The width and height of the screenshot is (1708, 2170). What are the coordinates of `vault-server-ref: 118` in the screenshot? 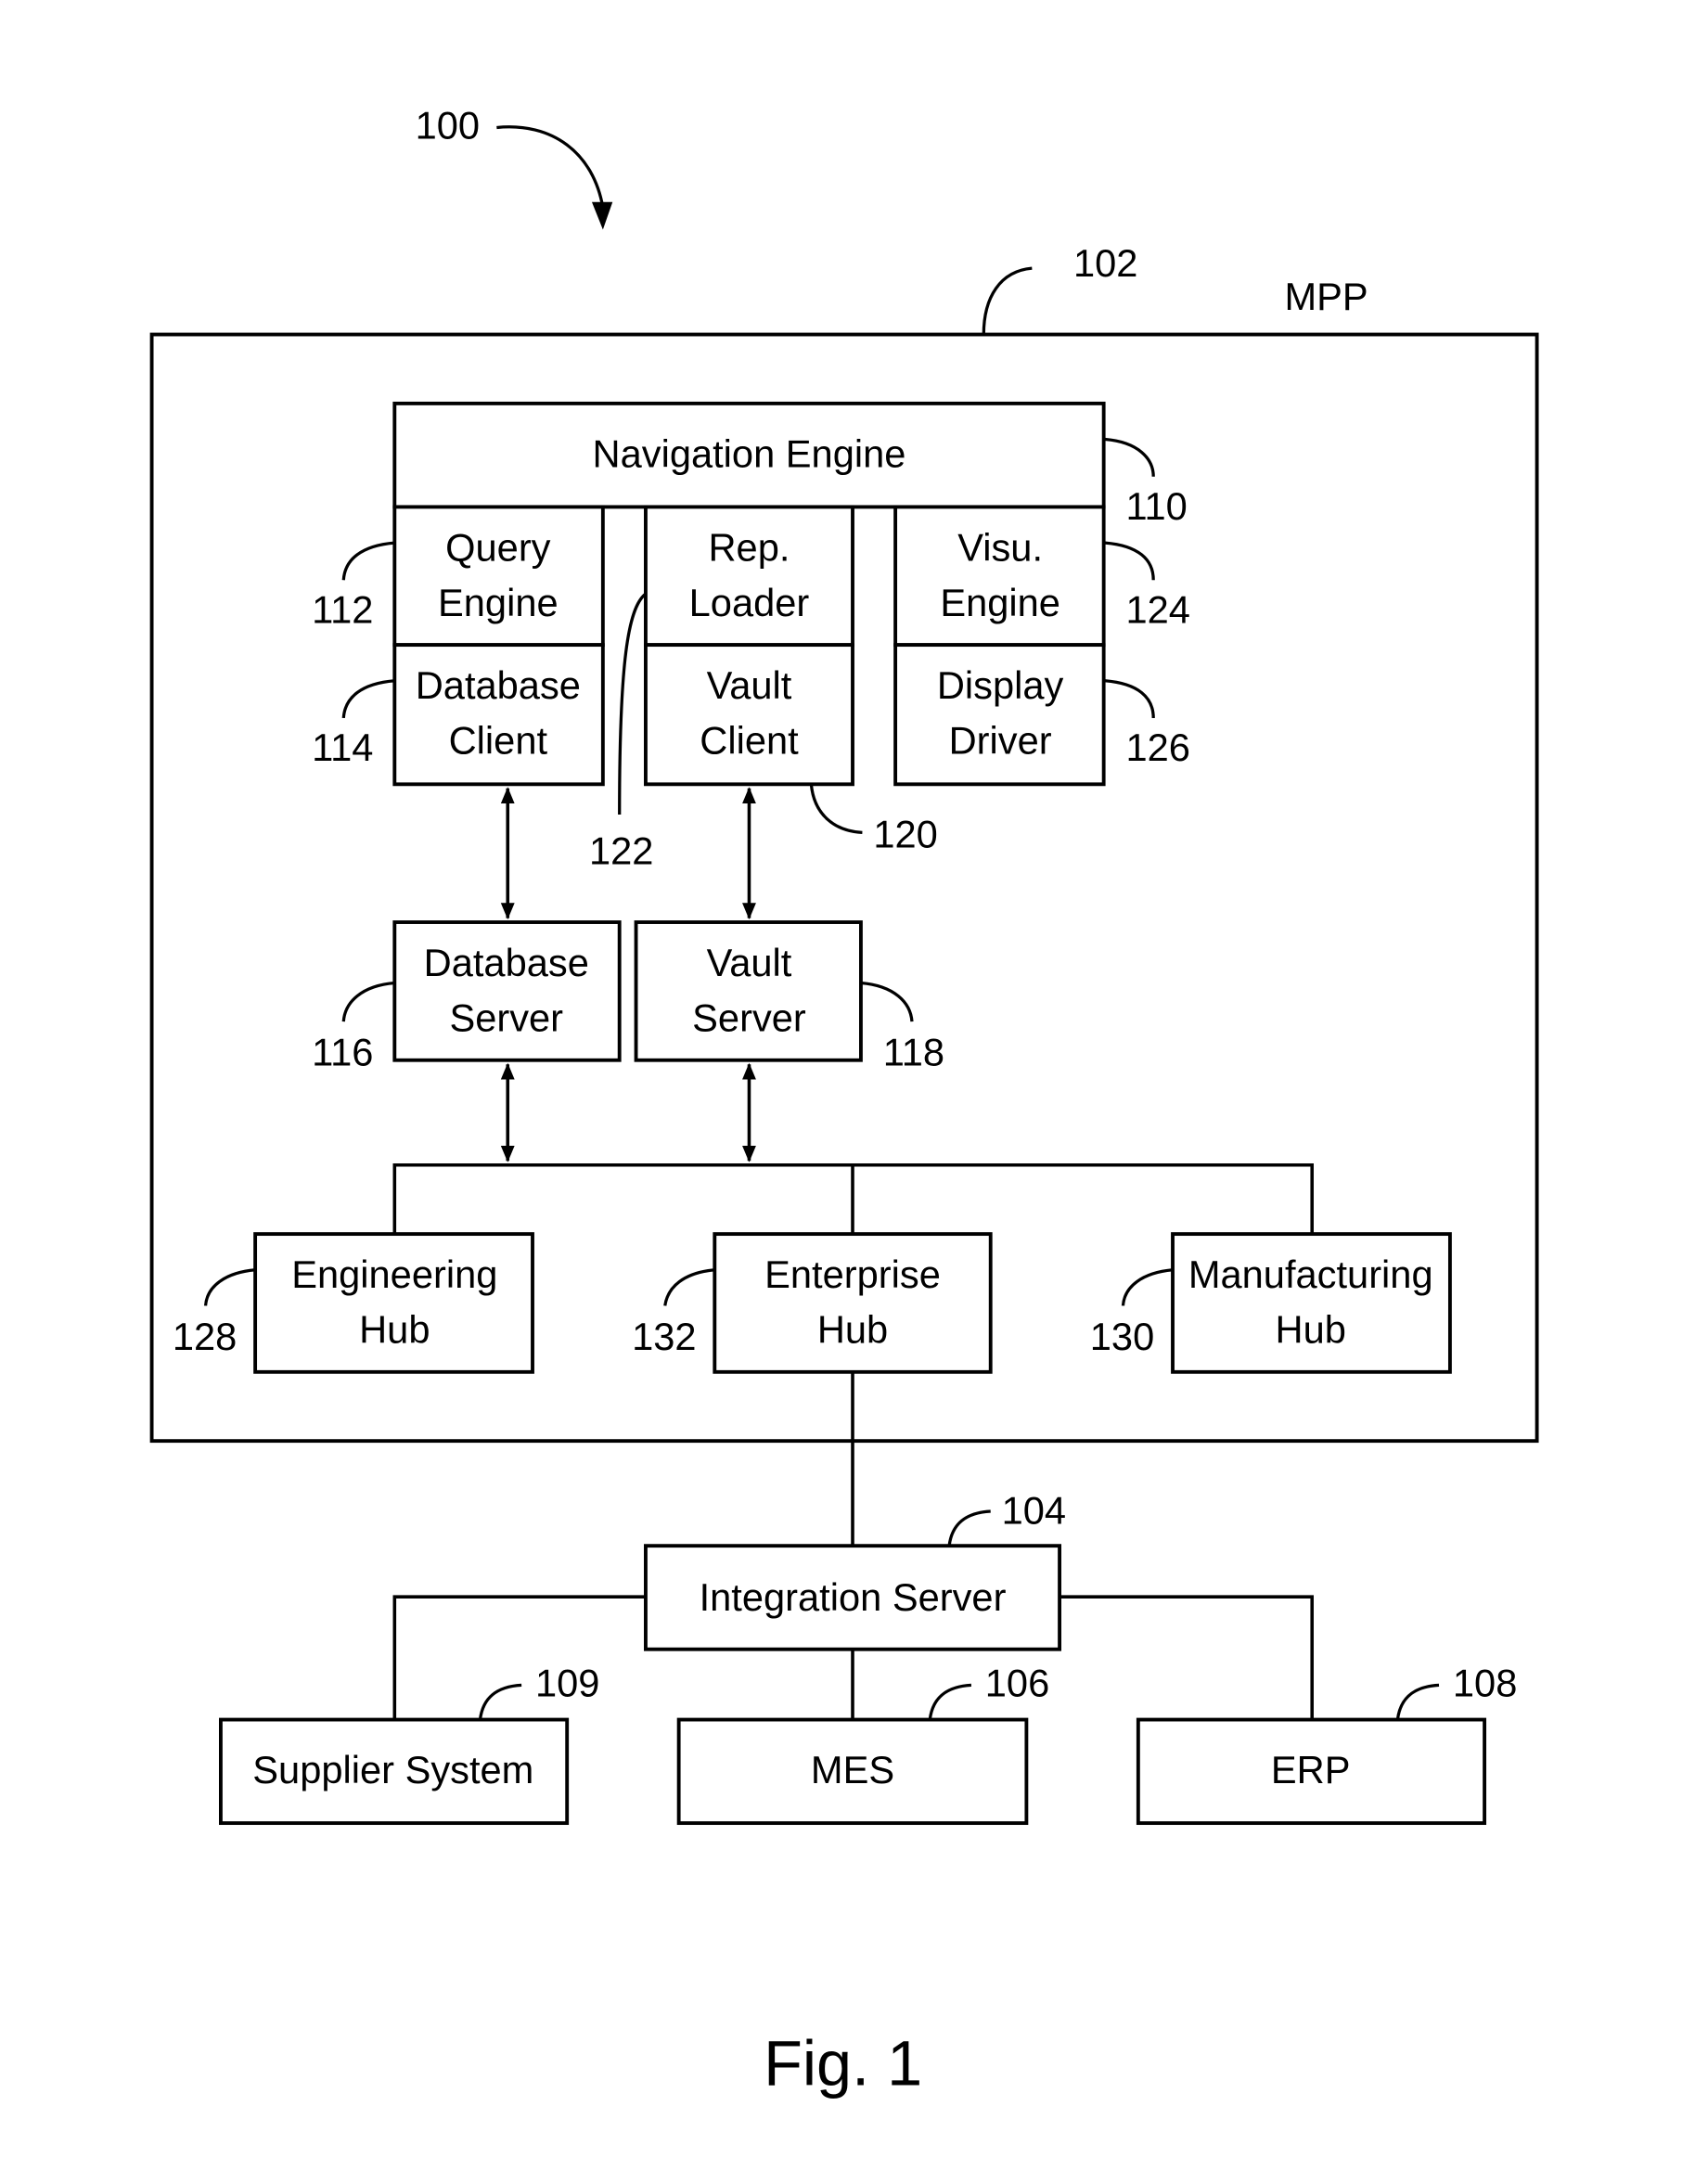 It's located at (913, 1052).